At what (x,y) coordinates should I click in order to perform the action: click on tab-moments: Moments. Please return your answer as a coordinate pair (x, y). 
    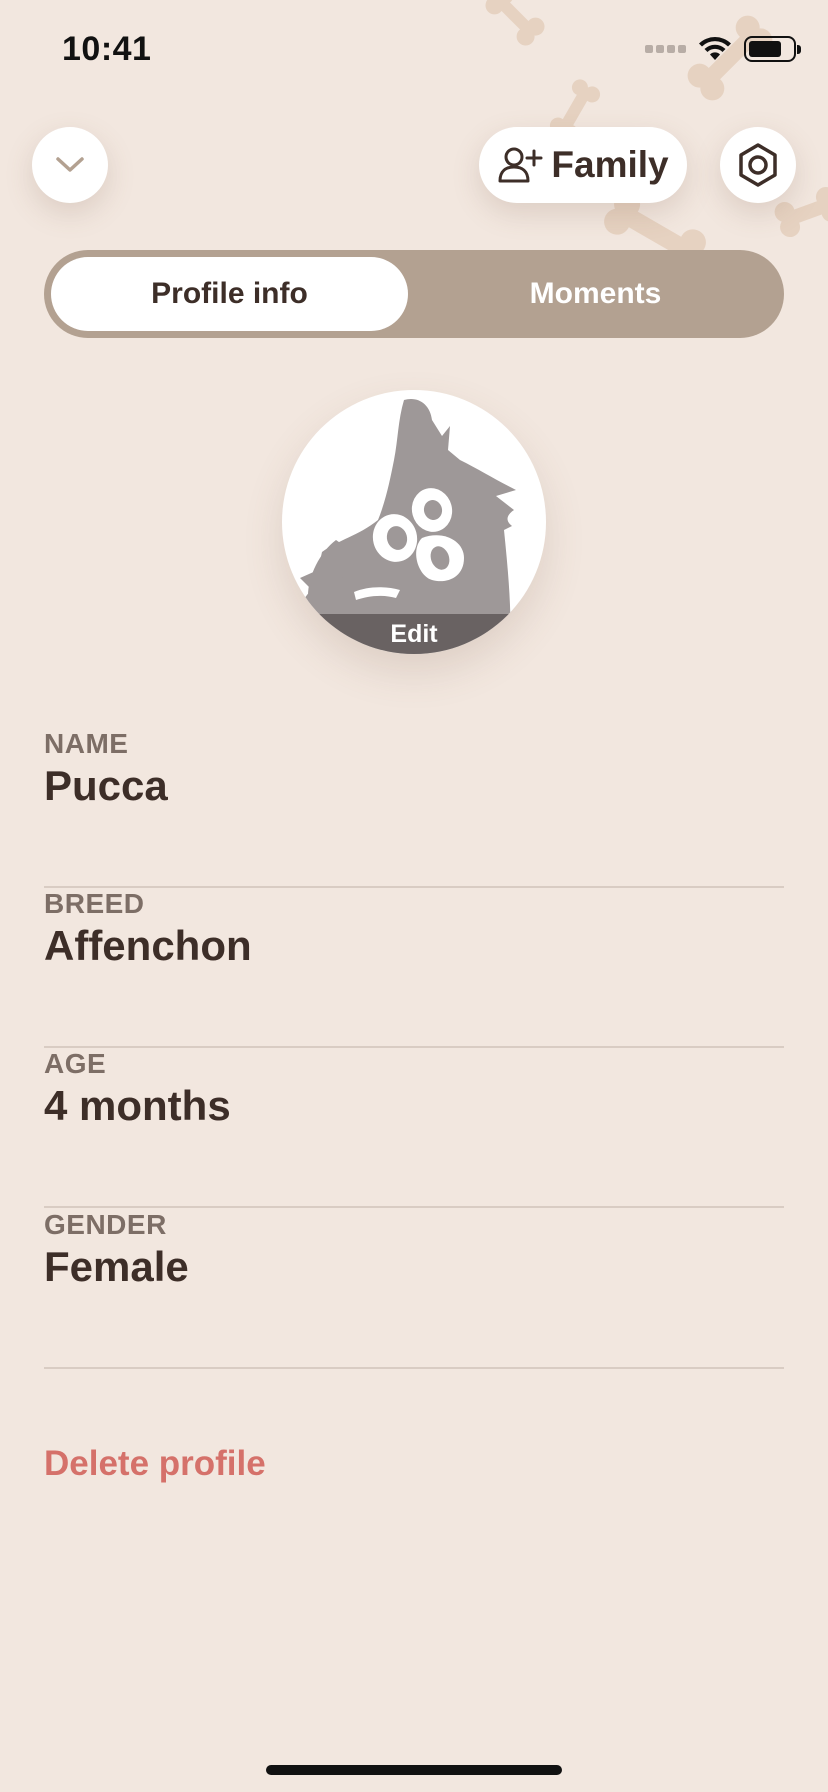
    Looking at the image, I should click on (595, 294).